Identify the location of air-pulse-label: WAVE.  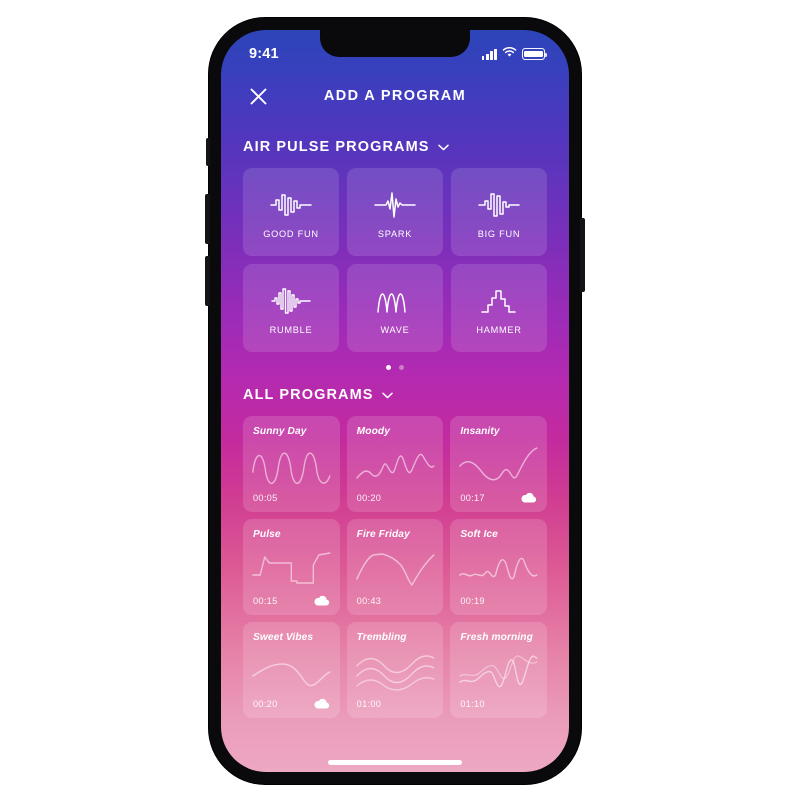
(395, 330).